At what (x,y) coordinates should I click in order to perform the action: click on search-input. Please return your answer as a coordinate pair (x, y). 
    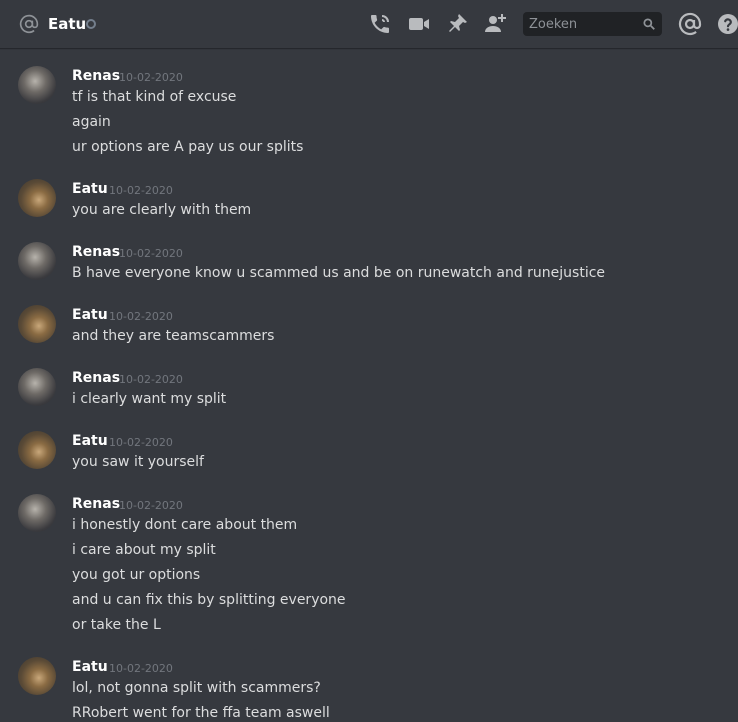
    Looking at the image, I should click on (579, 24).